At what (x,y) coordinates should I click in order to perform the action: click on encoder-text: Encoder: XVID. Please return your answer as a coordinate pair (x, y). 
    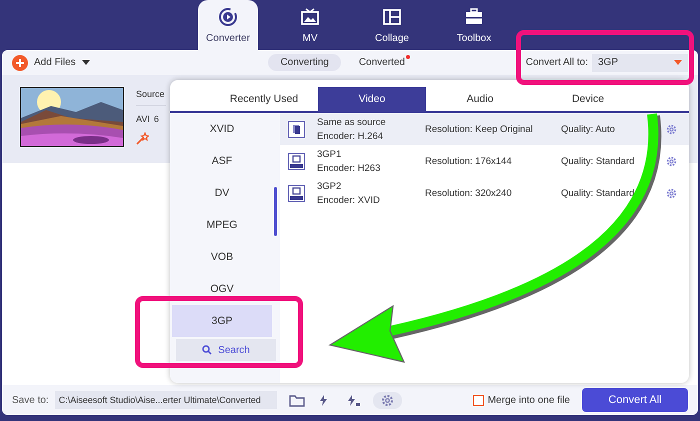
    Looking at the image, I should click on (349, 200).